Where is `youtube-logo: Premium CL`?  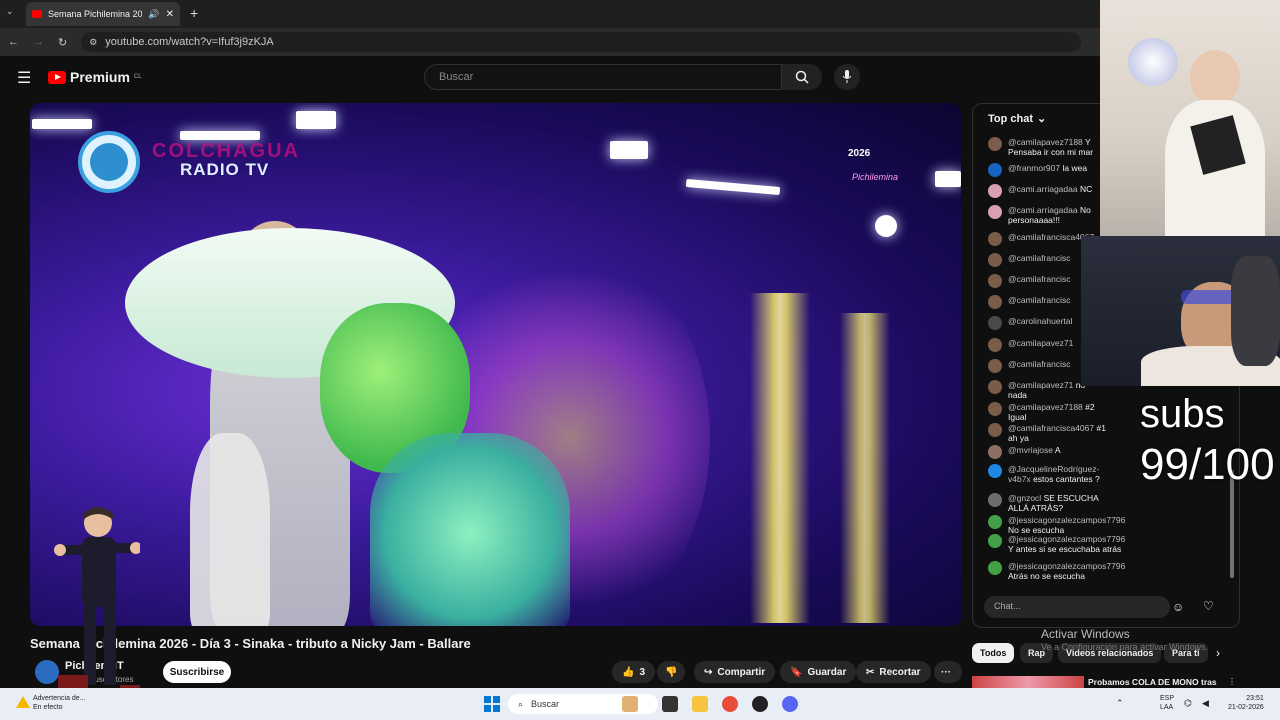
youtube-logo: Premium CL is located at coordinates (95, 77).